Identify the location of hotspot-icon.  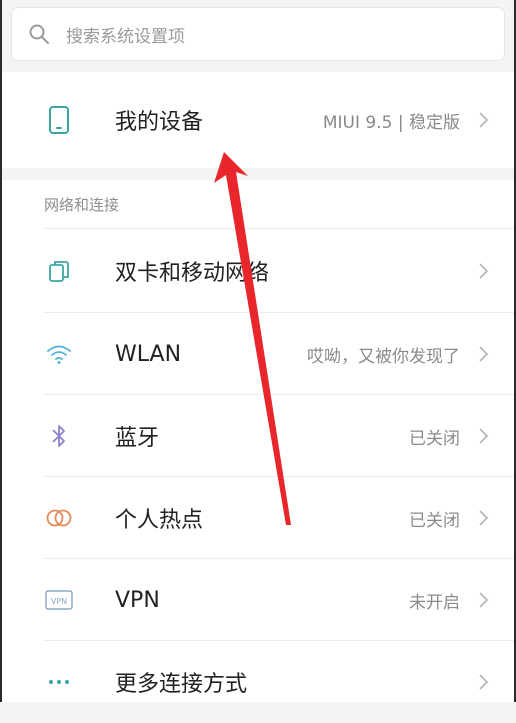
(59, 518).